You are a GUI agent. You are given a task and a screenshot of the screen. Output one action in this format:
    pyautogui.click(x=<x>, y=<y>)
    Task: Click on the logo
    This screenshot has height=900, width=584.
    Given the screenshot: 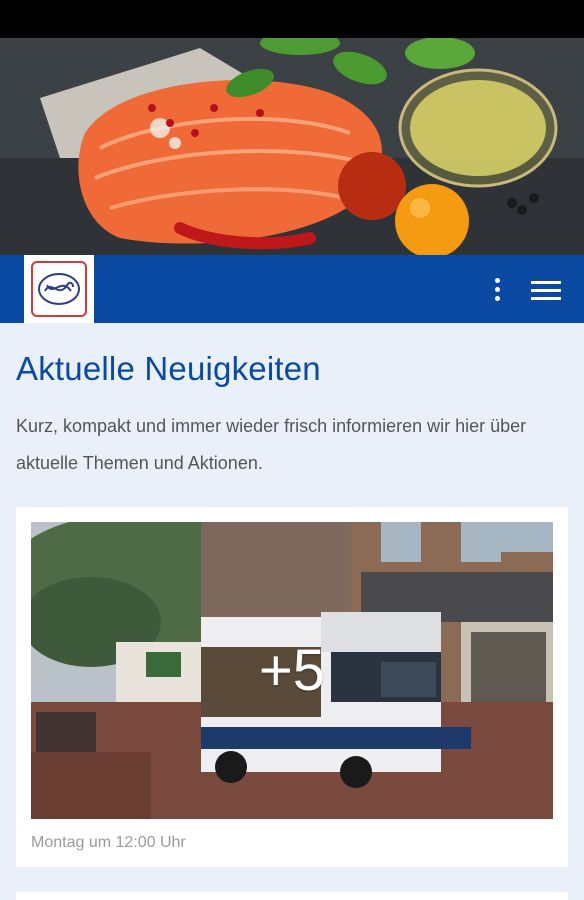 What is the action you would take?
    pyautogui.click(x=59, y=289)
    